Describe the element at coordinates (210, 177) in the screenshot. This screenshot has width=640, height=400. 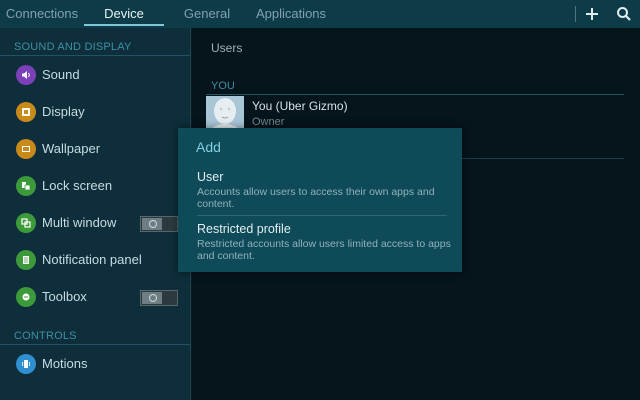
I see `option-title: User` at that location.